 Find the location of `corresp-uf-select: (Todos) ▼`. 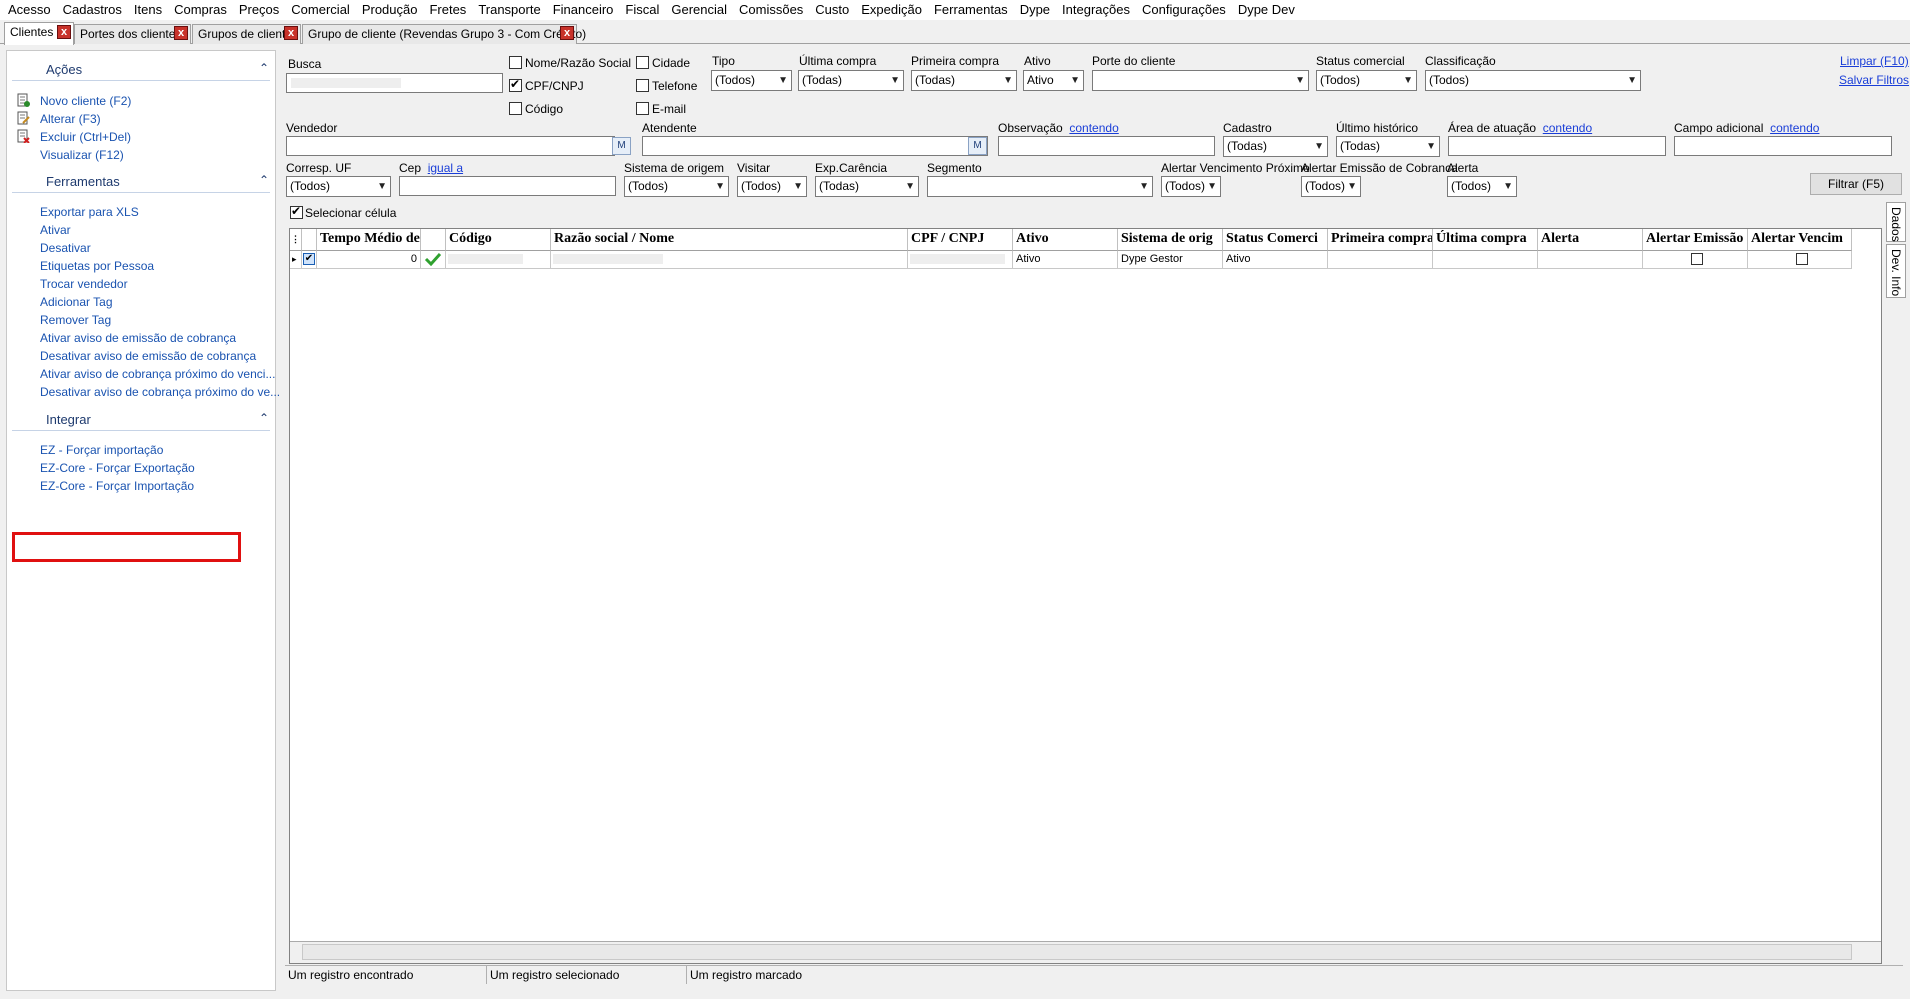

corresp-uf-select: (Todos) ▼ is located at coordinates (338, 186).